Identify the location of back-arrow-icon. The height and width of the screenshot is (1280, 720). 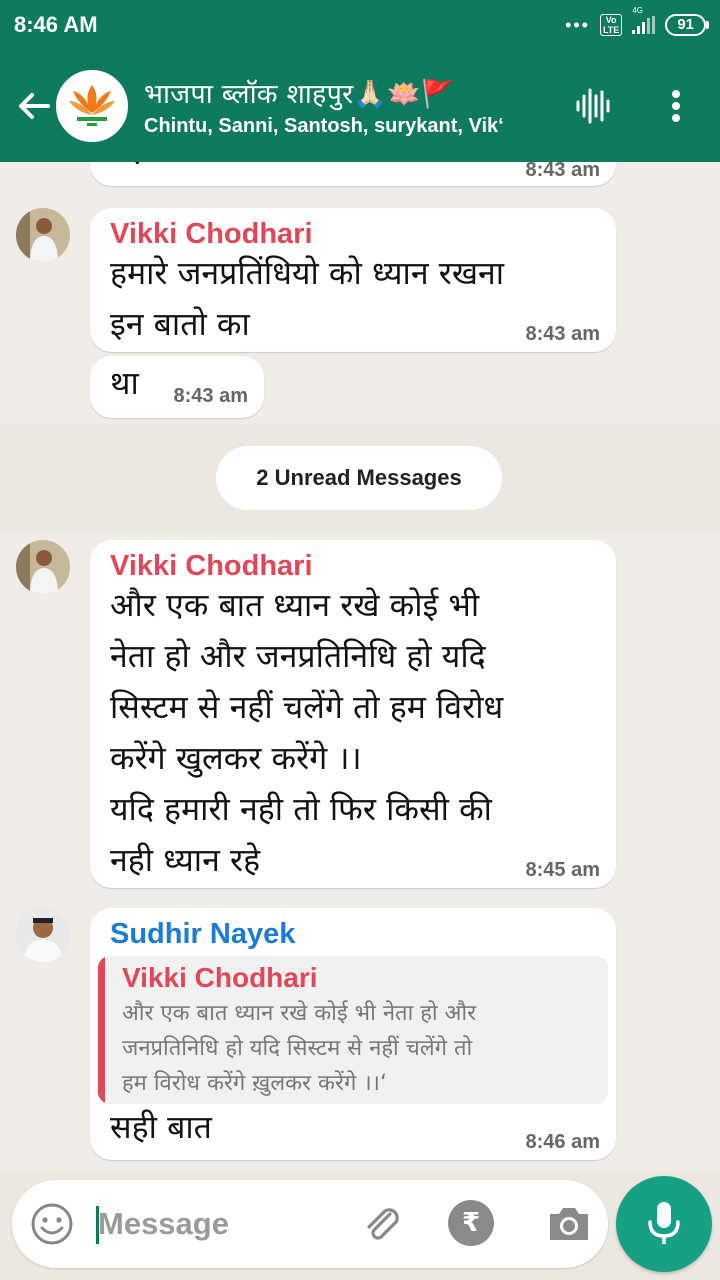
(34, 106).